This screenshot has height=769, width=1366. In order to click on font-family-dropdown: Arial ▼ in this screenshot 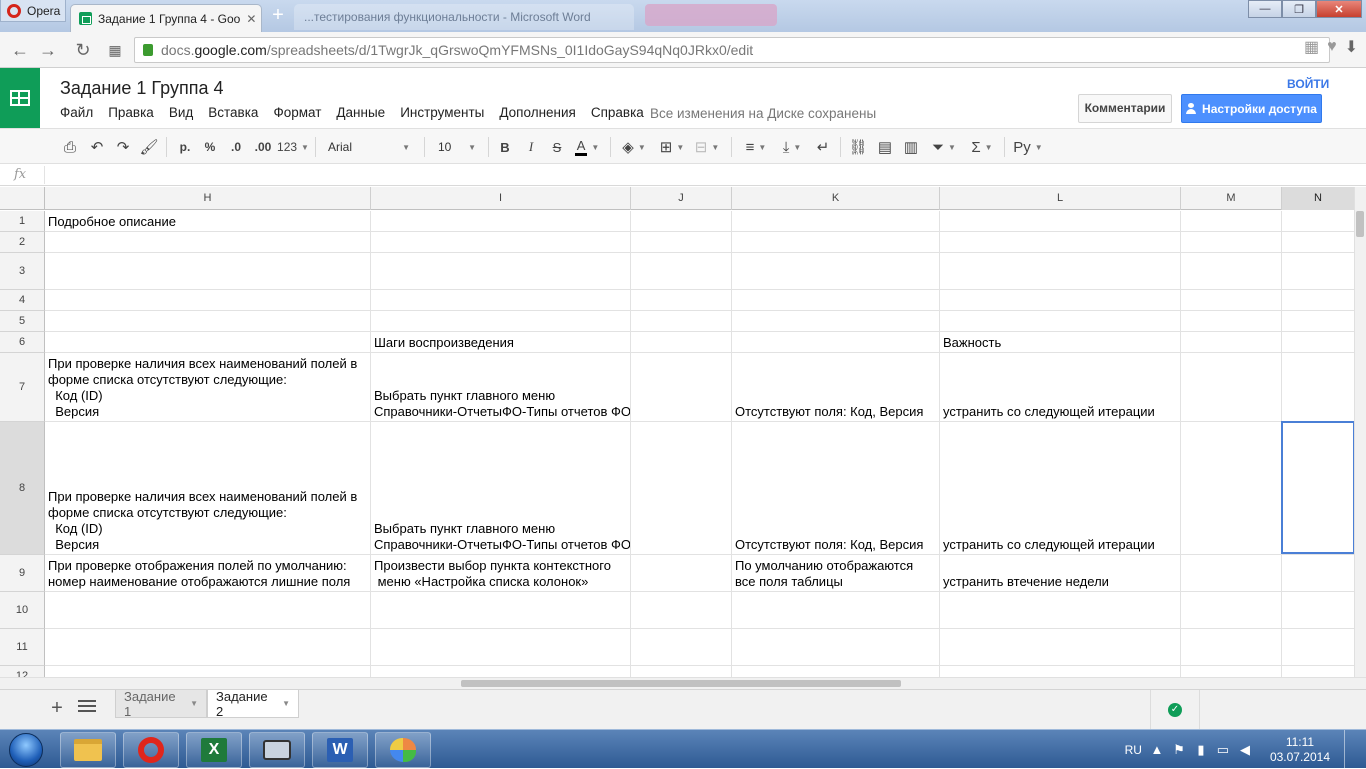, I will do `click(369, 147)`.